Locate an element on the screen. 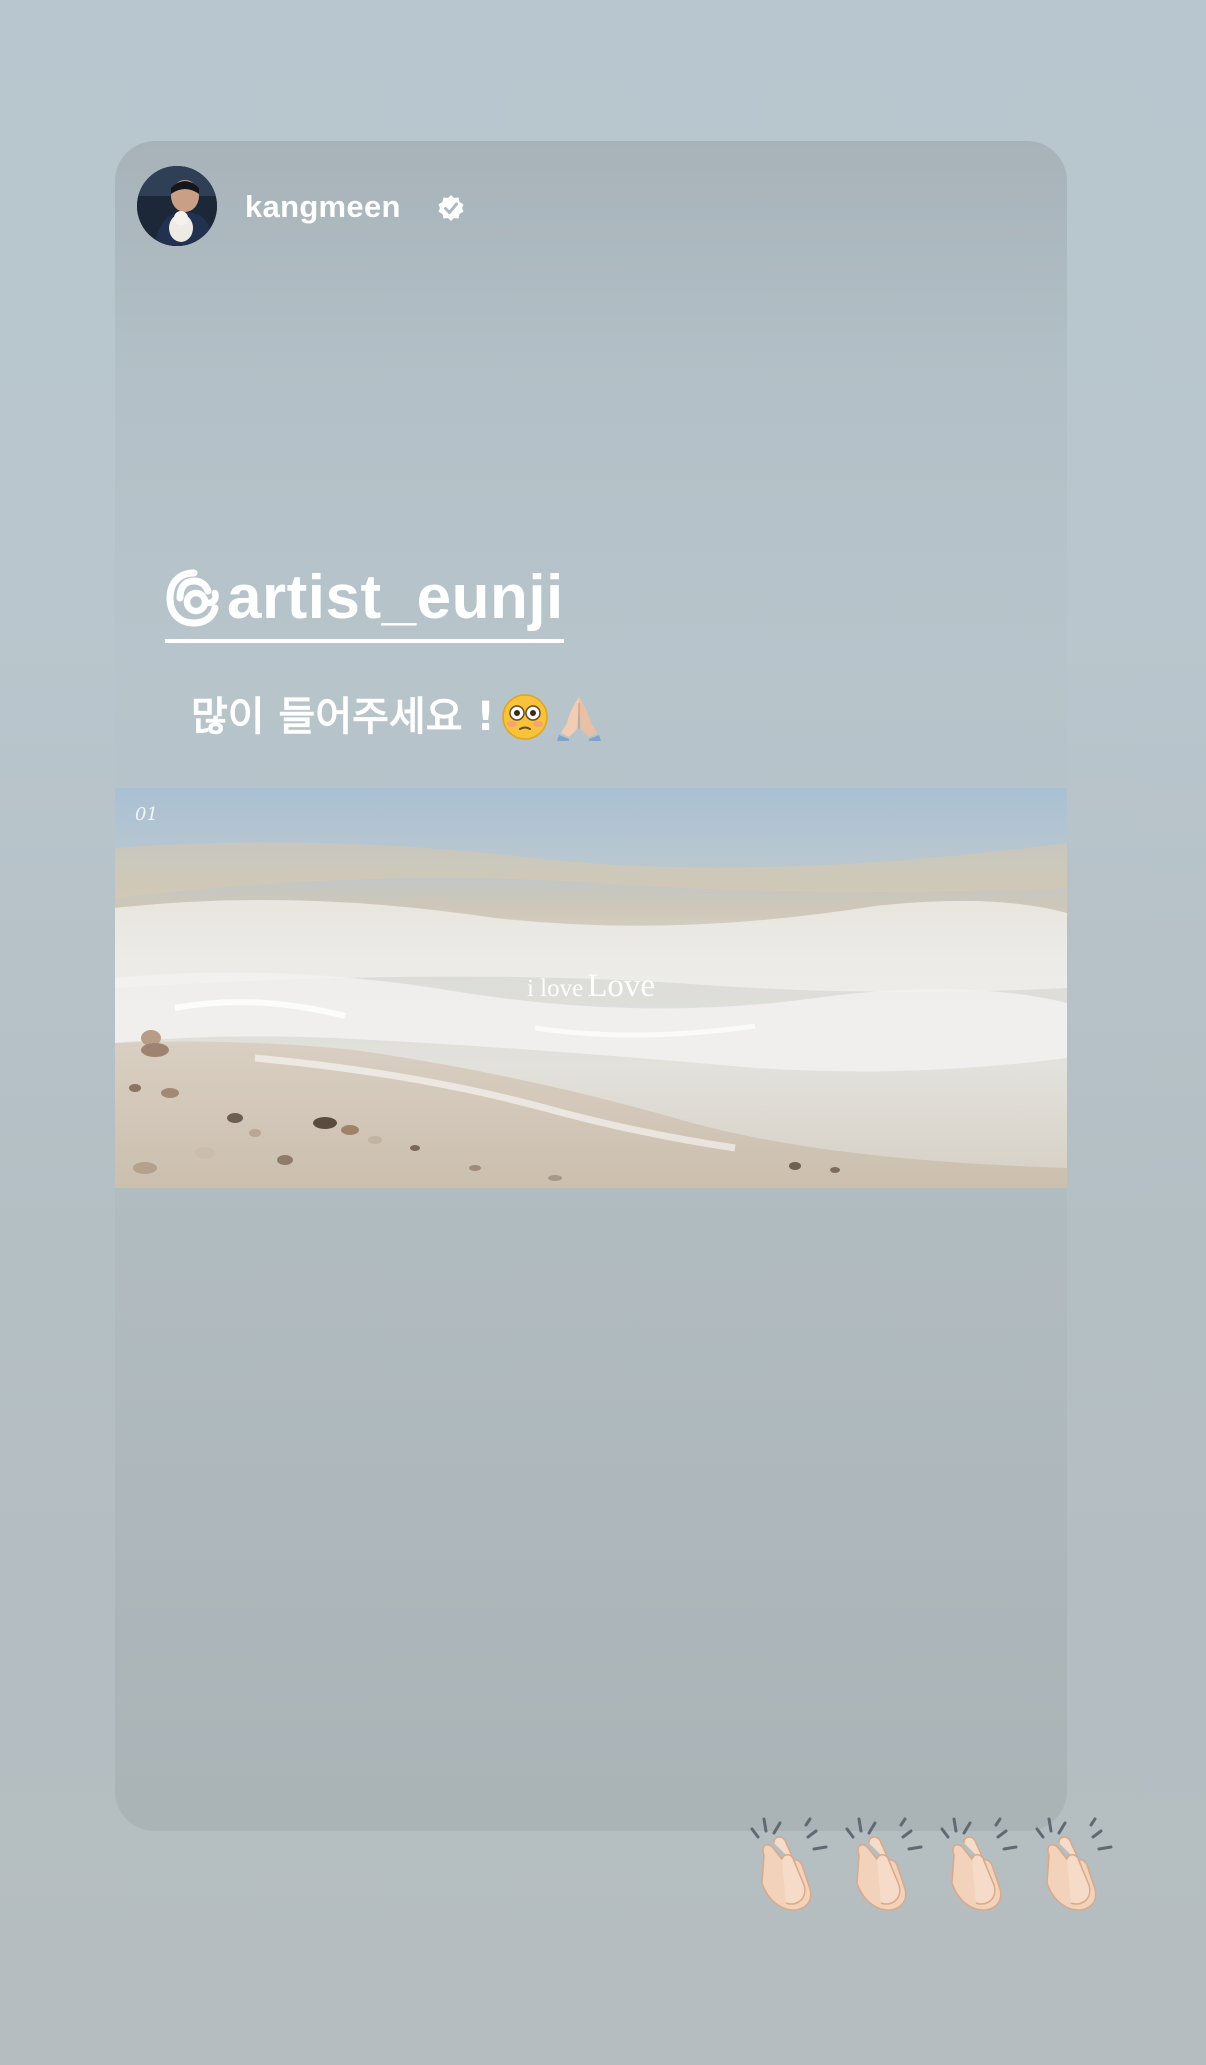  caption-text: 많이 들어주세요 ! is located at coordinates (343, 717).